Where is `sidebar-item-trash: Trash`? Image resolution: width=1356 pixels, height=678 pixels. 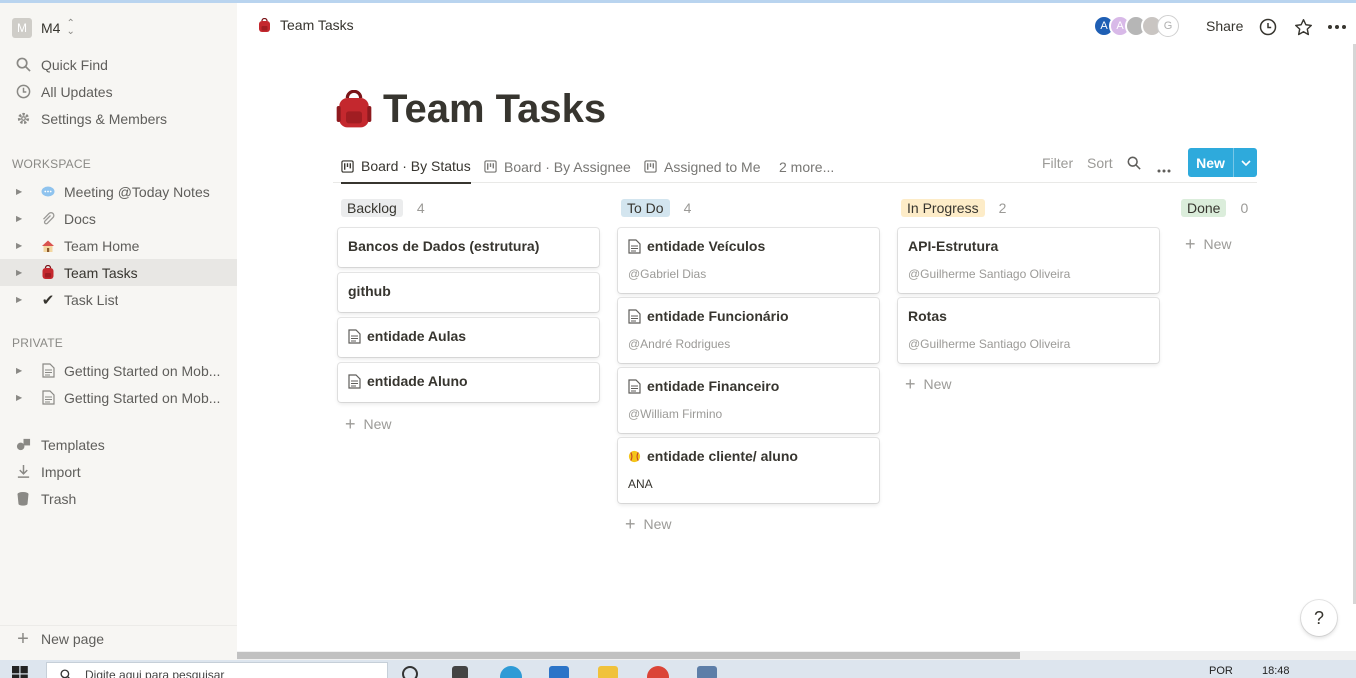 sidebar-item-trash: Trash is located at coordinates (118, 498).